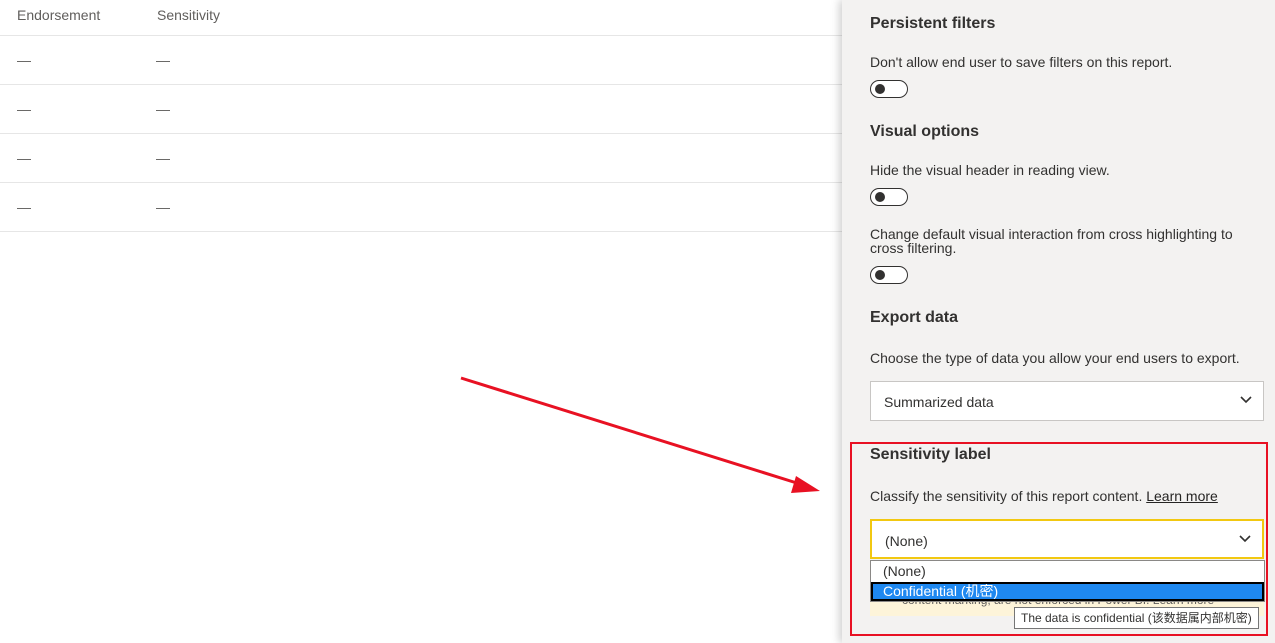  What do you see at coordinates (640, 434) in the screenshot?
I see `annotation-arrow` at bounding box center [640, 434].